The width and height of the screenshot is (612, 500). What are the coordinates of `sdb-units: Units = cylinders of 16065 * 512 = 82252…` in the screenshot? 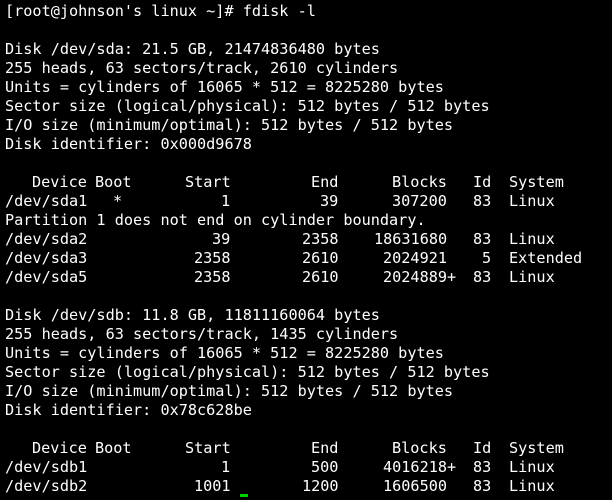 It's located at (224, 353).